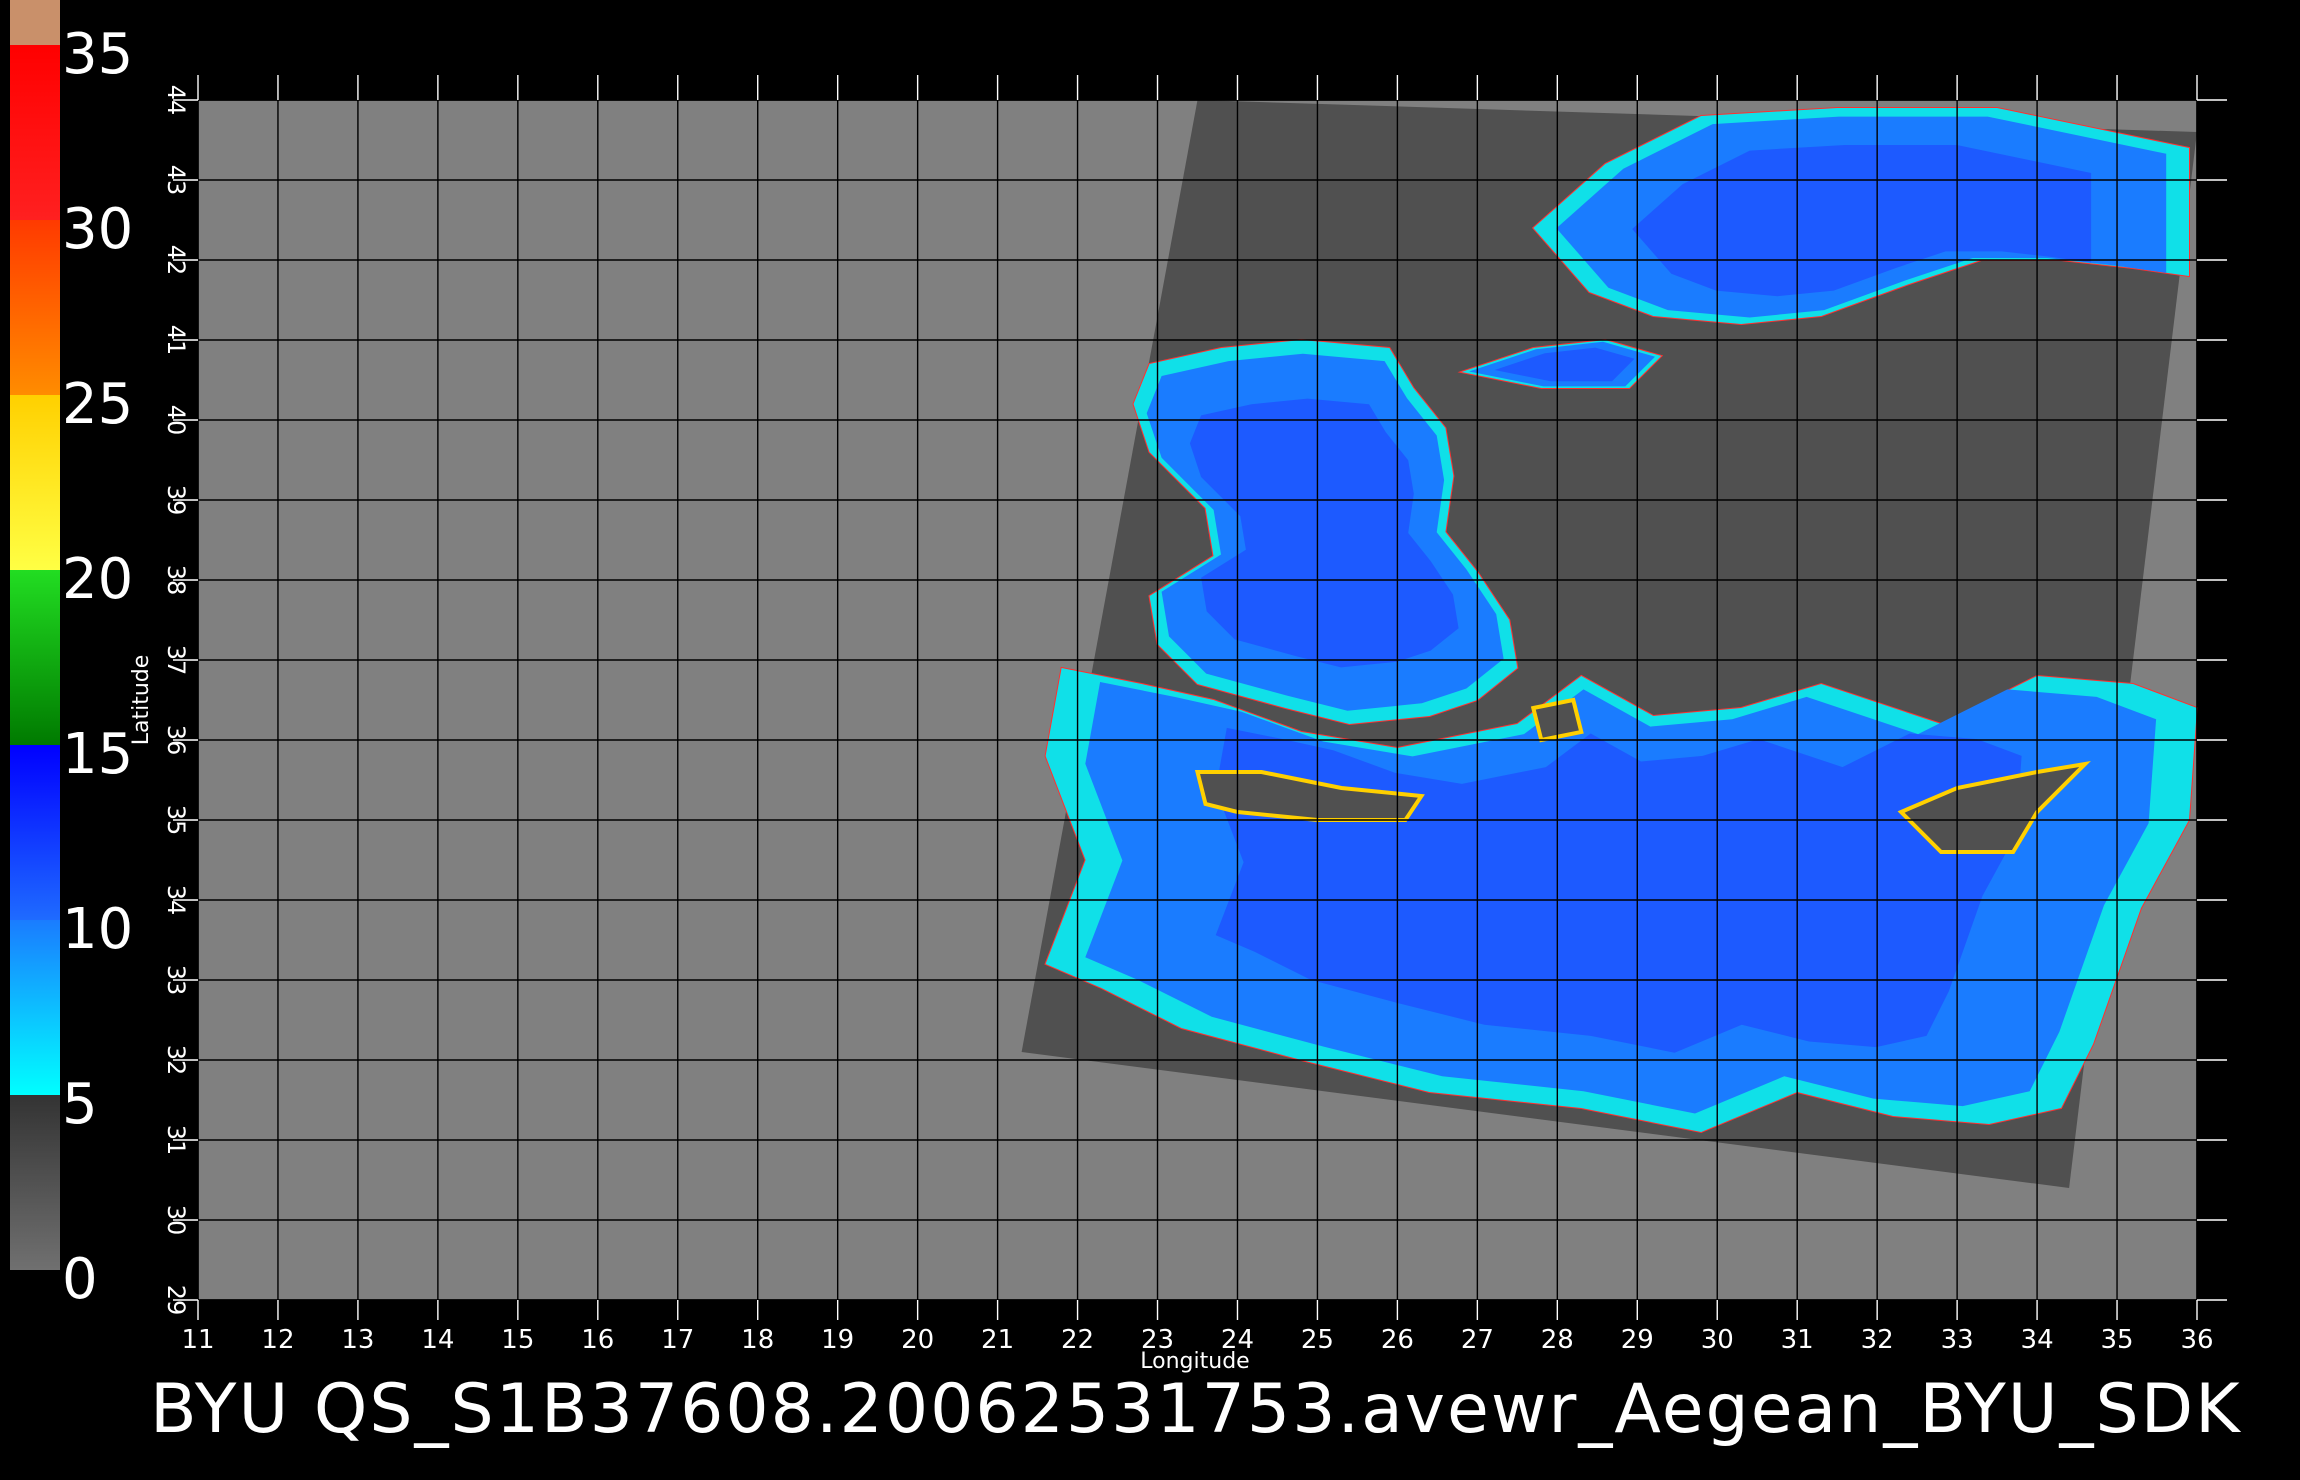 The height and width of the screenshot is (1480, 2300). I want to click on y-tick-label: 31, so click(176, 1140).